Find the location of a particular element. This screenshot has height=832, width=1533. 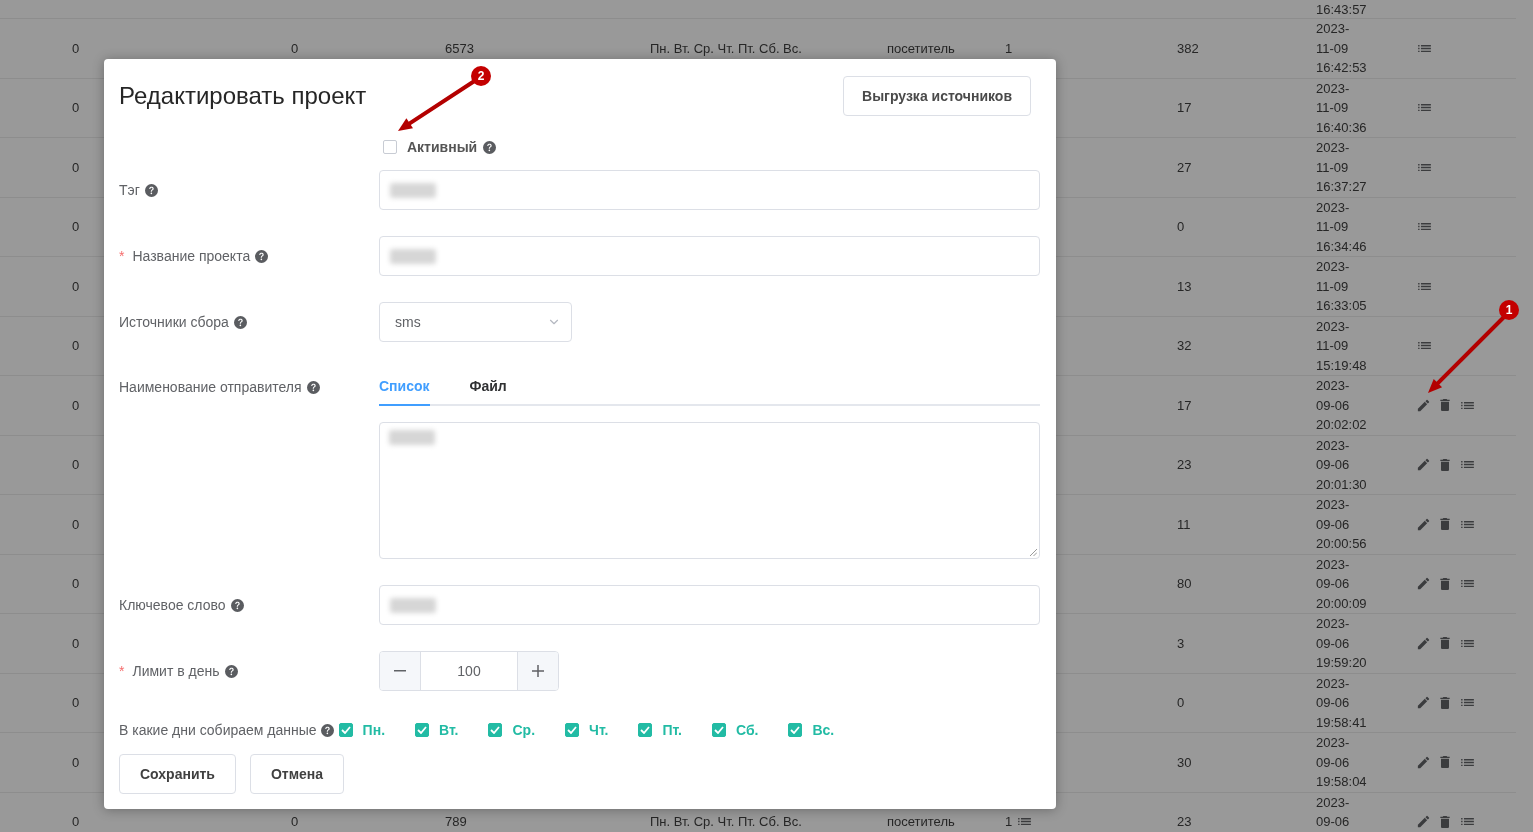

table-cell-text: 1 is located at coordinates (1009, 822).